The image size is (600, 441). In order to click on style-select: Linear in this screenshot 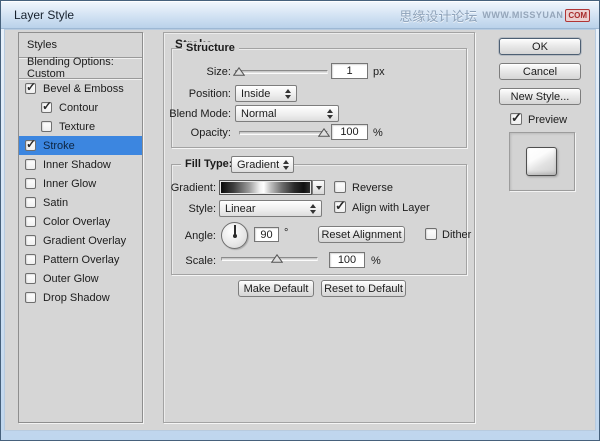, I will do `click(270, 208)`.